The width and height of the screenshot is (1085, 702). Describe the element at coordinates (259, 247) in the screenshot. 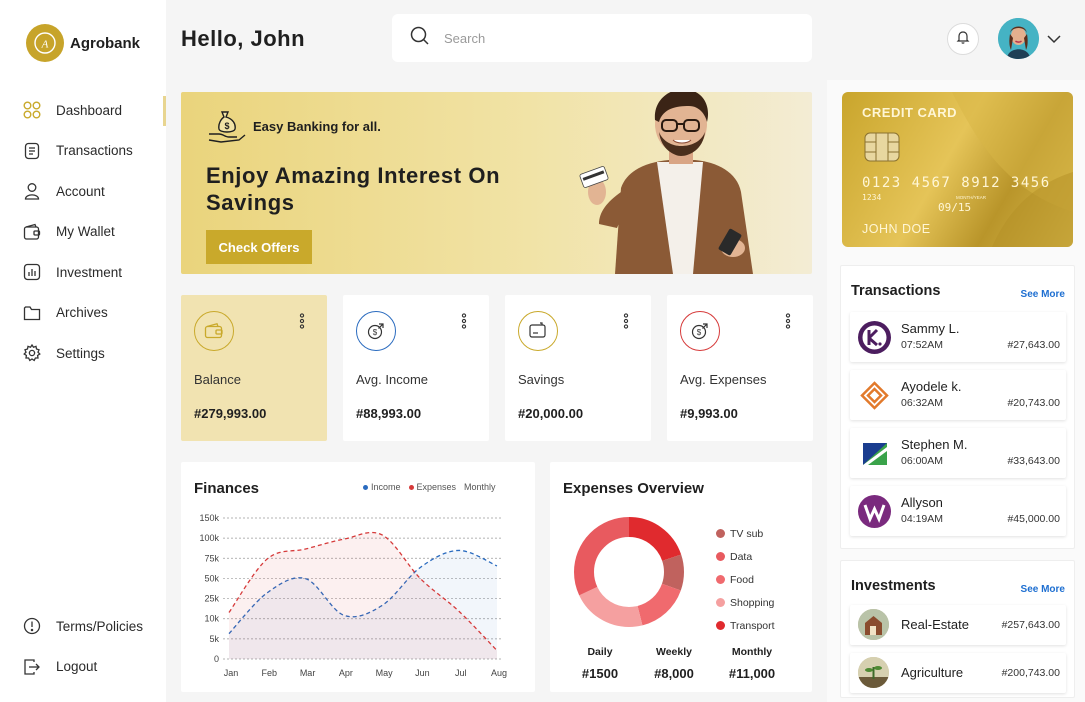

I see `check-offers-button: Check Offers` at that location.